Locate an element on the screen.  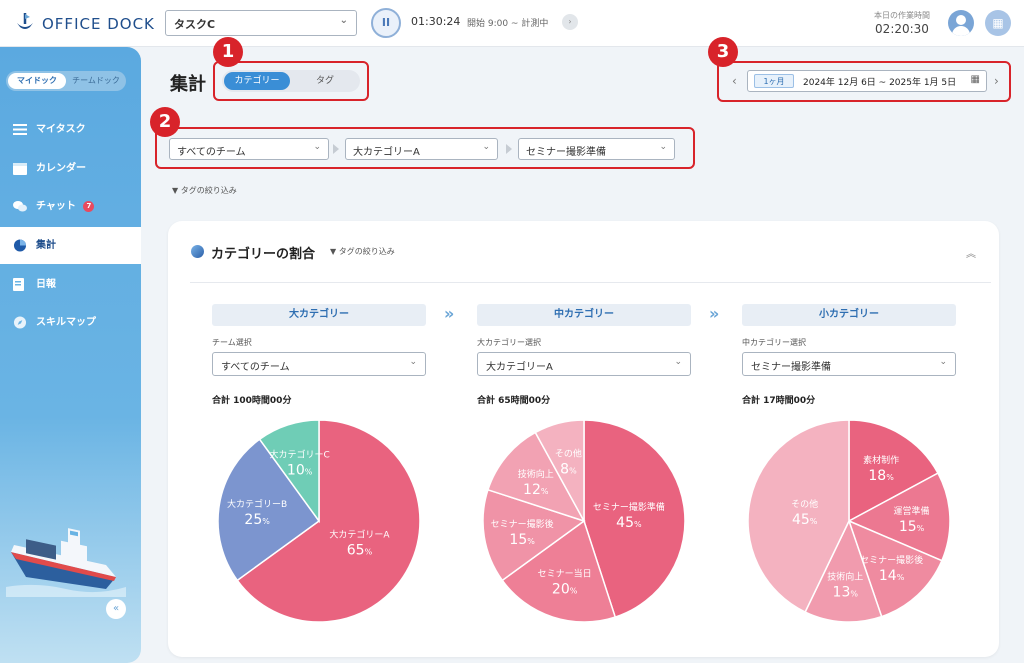
callout-number-2: 2 is located at coordinates (165, 122).